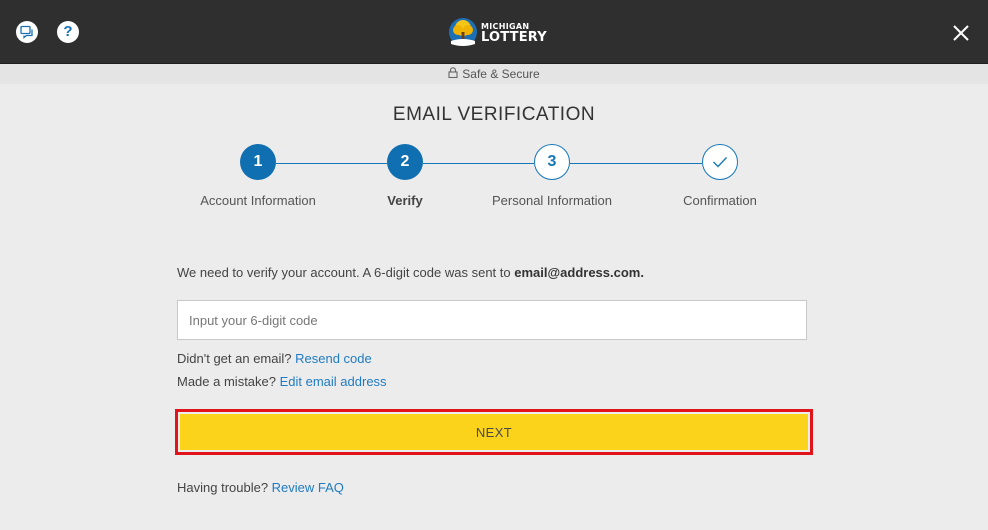 The image size is (988, 530). Describe the element at coordinates (492, 320) in the screenshot. I see `verification-code-input` at that location.